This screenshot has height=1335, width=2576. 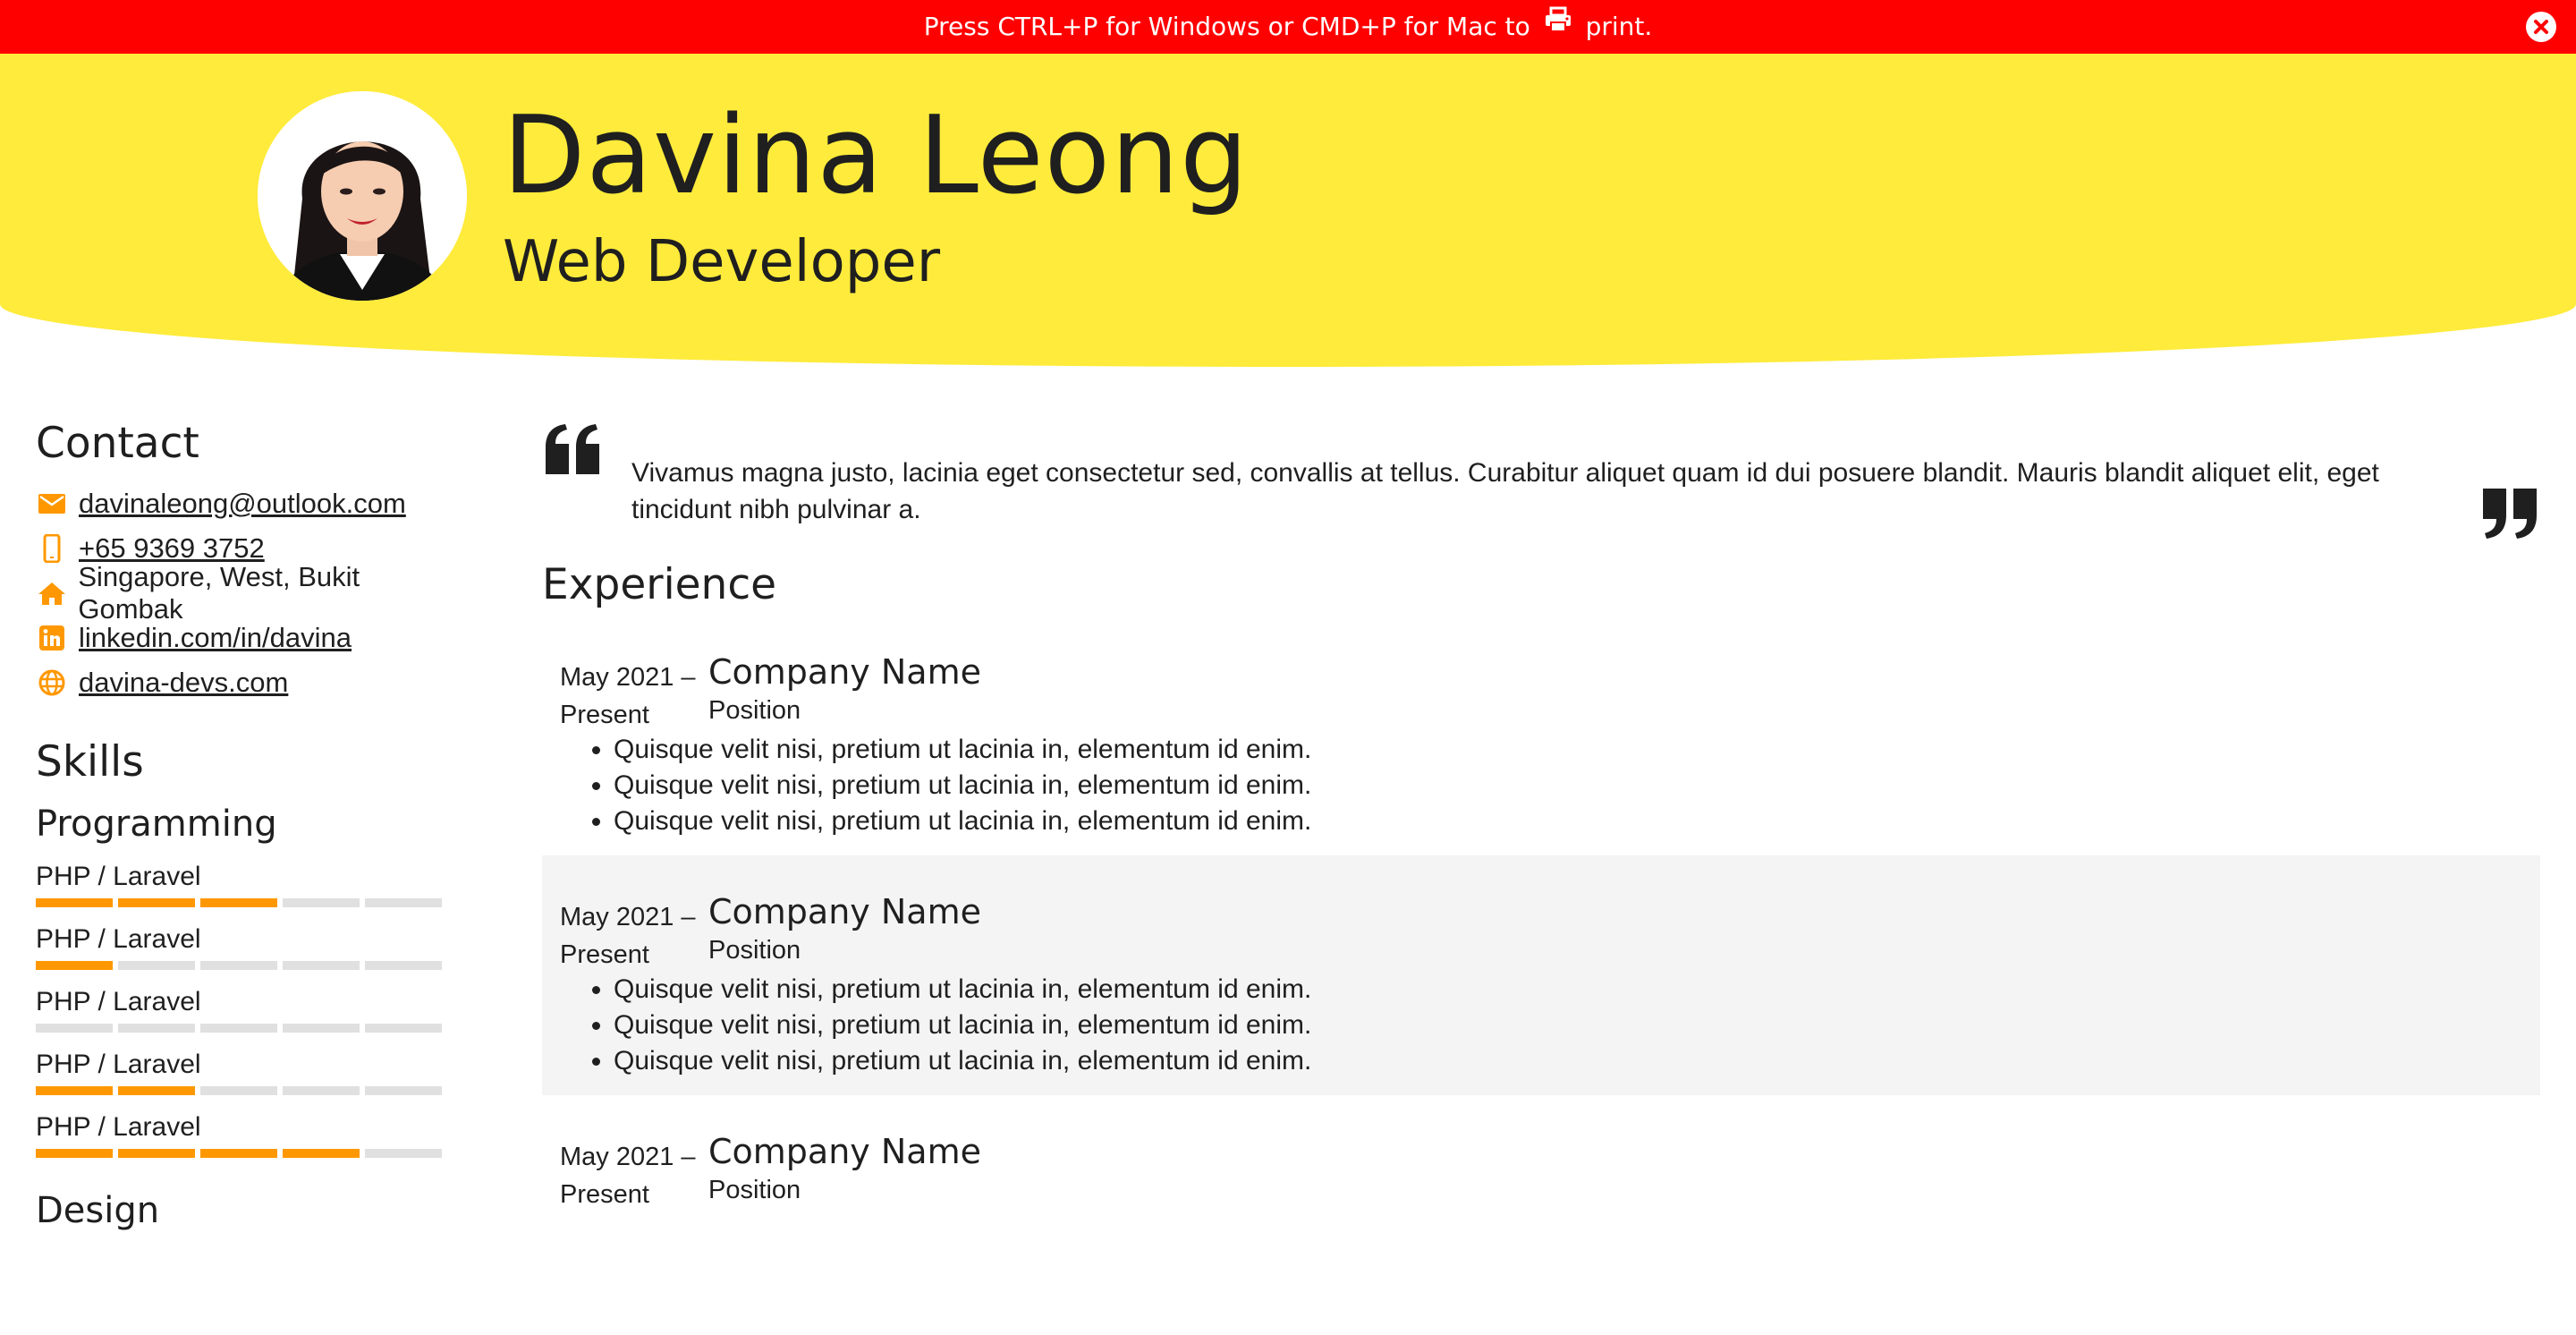 I want to click on contact-address: Singapore, West, Bukit Gombak, so click(x=250, y=593).